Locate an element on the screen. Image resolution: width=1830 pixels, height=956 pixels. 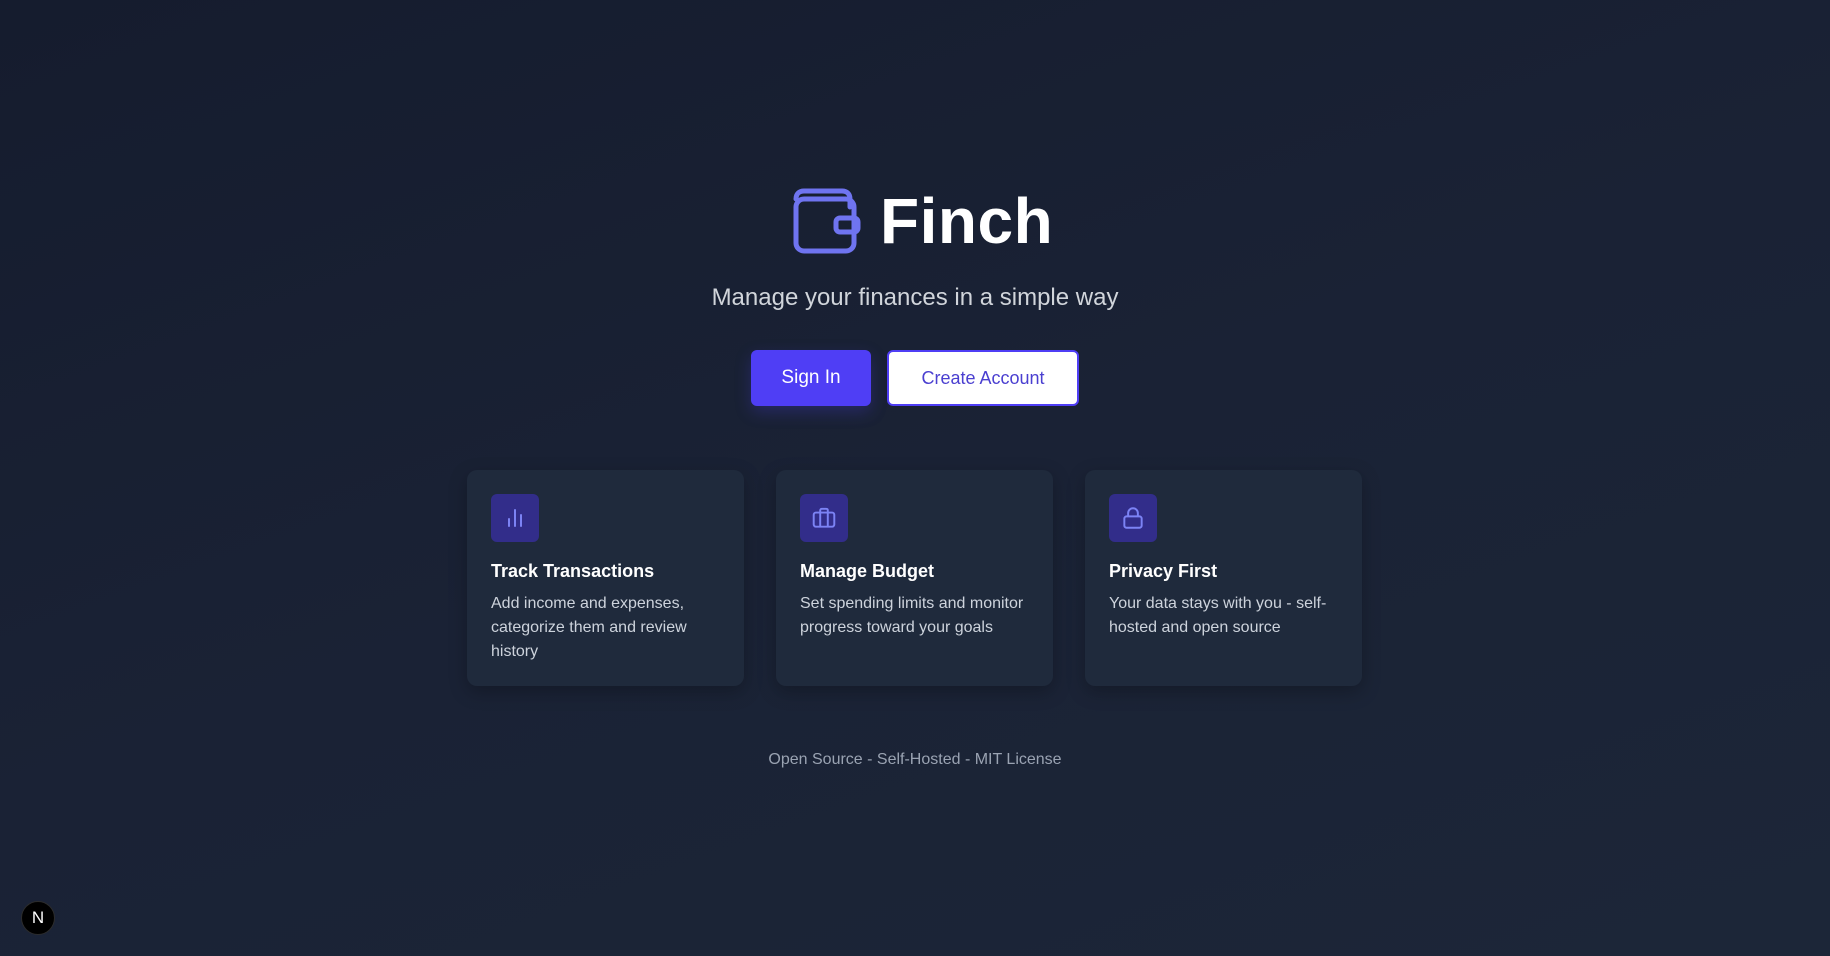
briefcase-icon is located at coordinates (824, 518).